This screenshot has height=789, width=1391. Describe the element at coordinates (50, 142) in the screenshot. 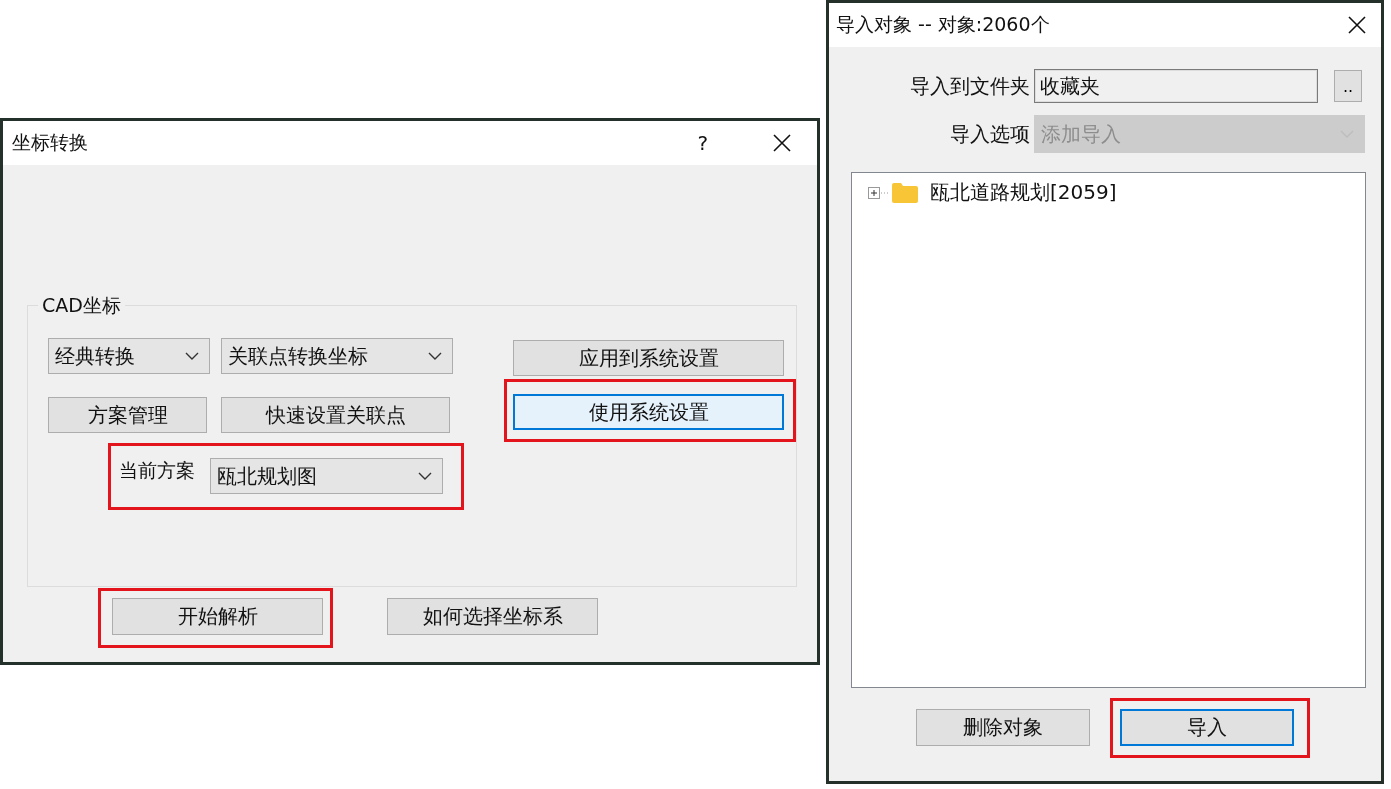

I see `window-title: 坐标转换` at that location.